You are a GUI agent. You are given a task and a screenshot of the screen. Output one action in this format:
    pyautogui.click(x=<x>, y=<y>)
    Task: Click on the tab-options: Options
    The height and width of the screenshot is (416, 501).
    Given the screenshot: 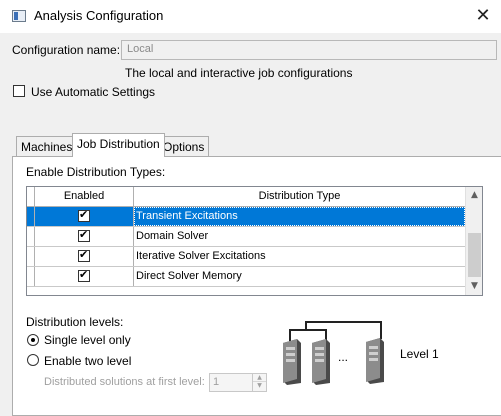 What is the action you would take?
    pyautogui.click(x=184, y=146)
    